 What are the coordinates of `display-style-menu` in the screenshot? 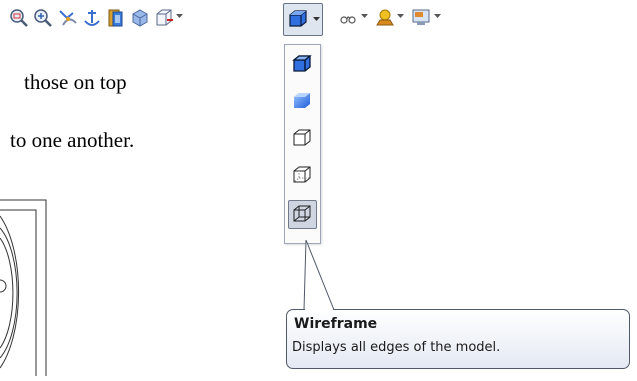 It's located at (302, 144).